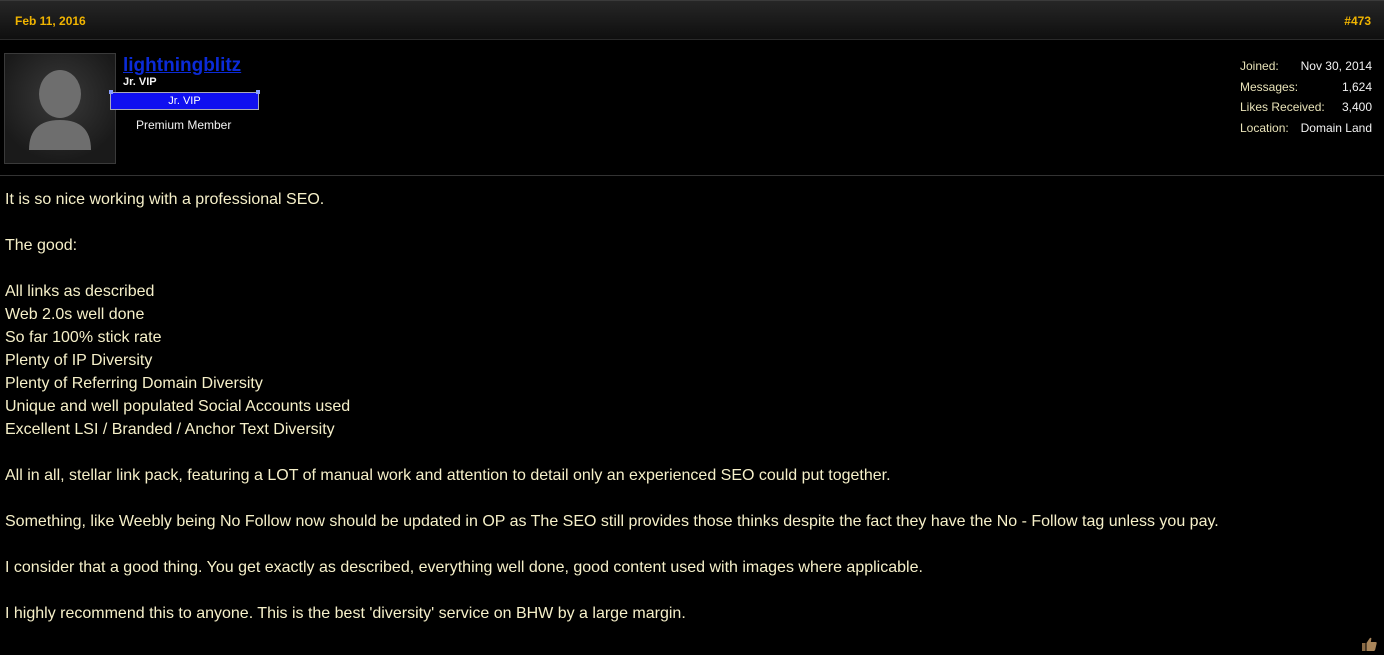  Describe the element at coordinates (1336, 66) in the screenshot. I see `stat-value: Nov 30, 2014` at that location.